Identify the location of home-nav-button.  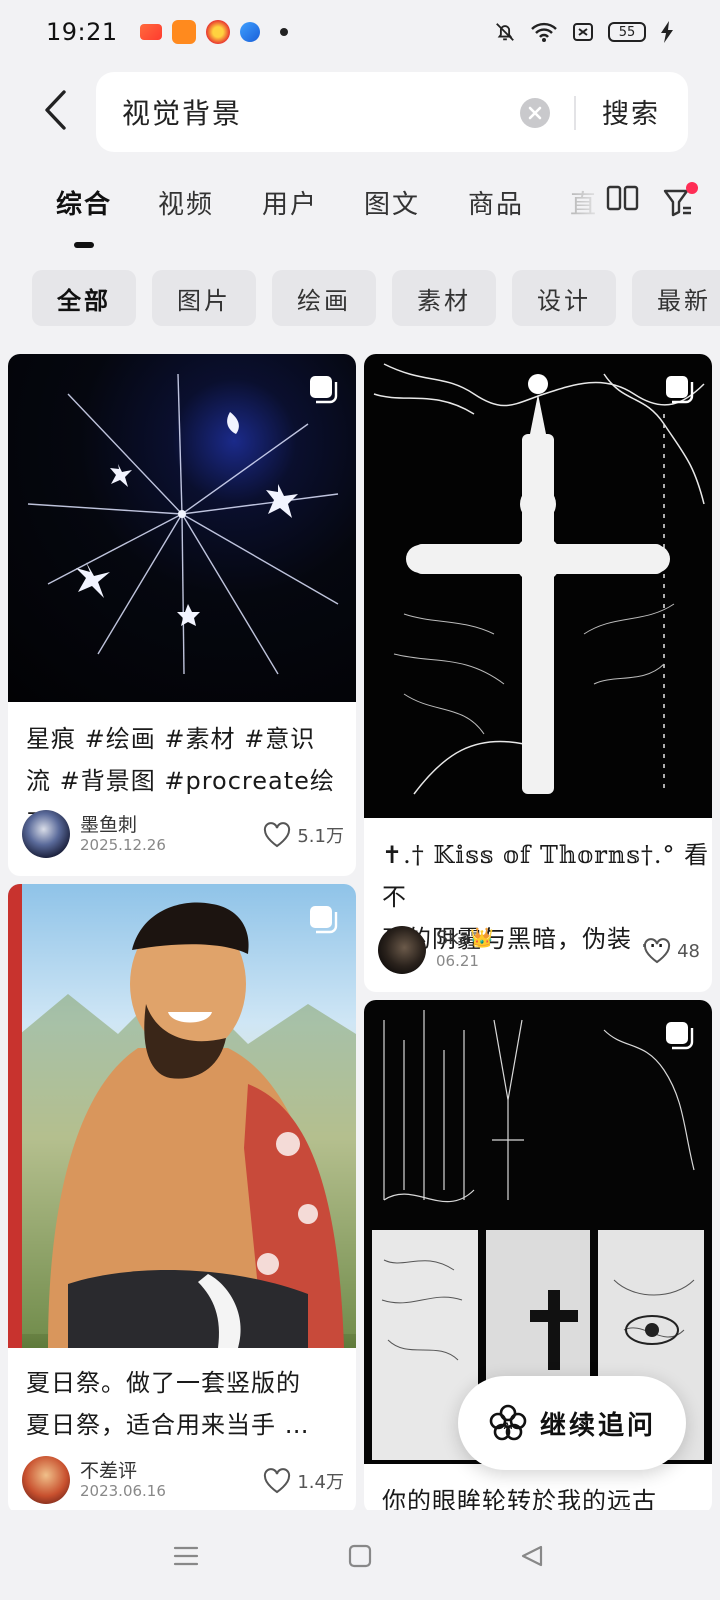
(360, 1556).